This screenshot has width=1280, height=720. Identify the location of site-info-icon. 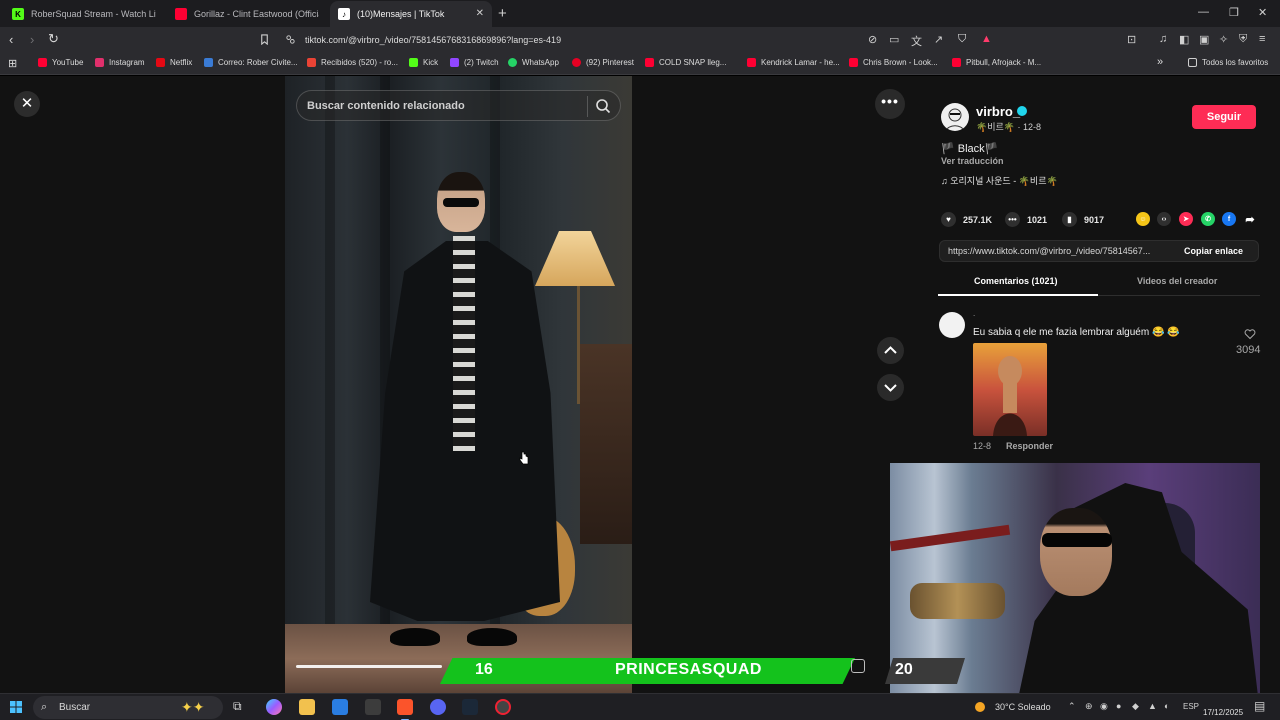
(290, 39).